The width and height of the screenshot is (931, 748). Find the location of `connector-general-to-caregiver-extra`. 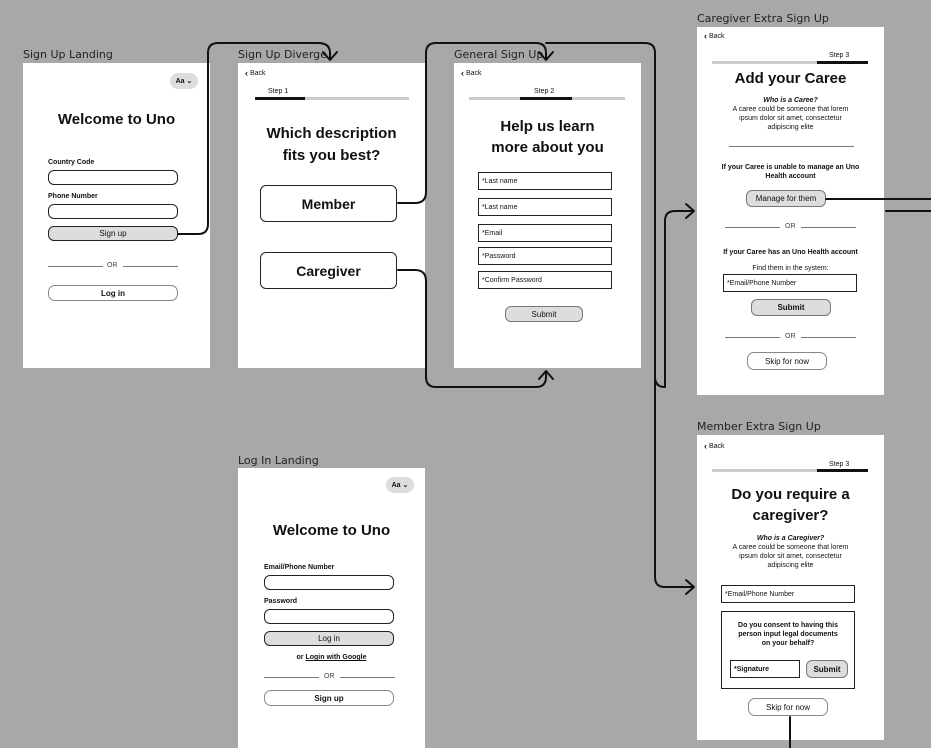

connector-general-to-caregiver-extra is located at coordinates (619, 215).